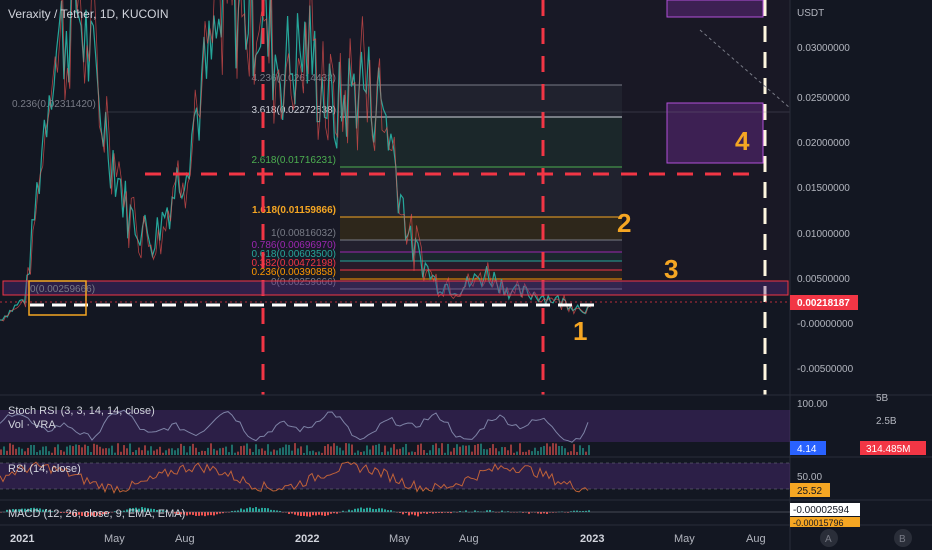  What do you see at coordinates (823, 234) in the screenshot?
I see `price-tick: 0.01000000` at bounding box center [823, 234].